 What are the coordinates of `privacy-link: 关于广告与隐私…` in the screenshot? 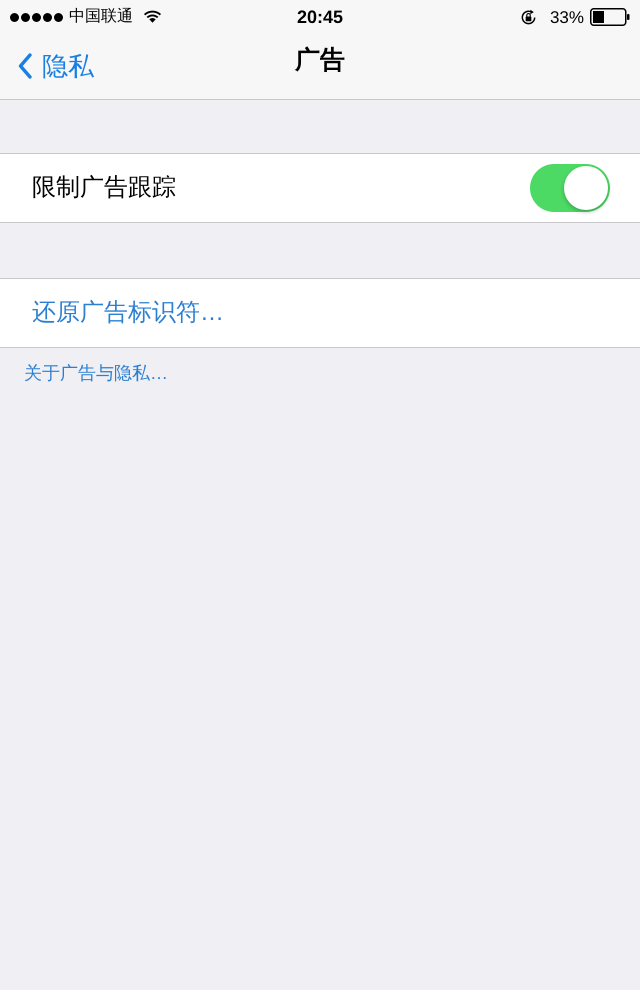 It's located at (96, 373).